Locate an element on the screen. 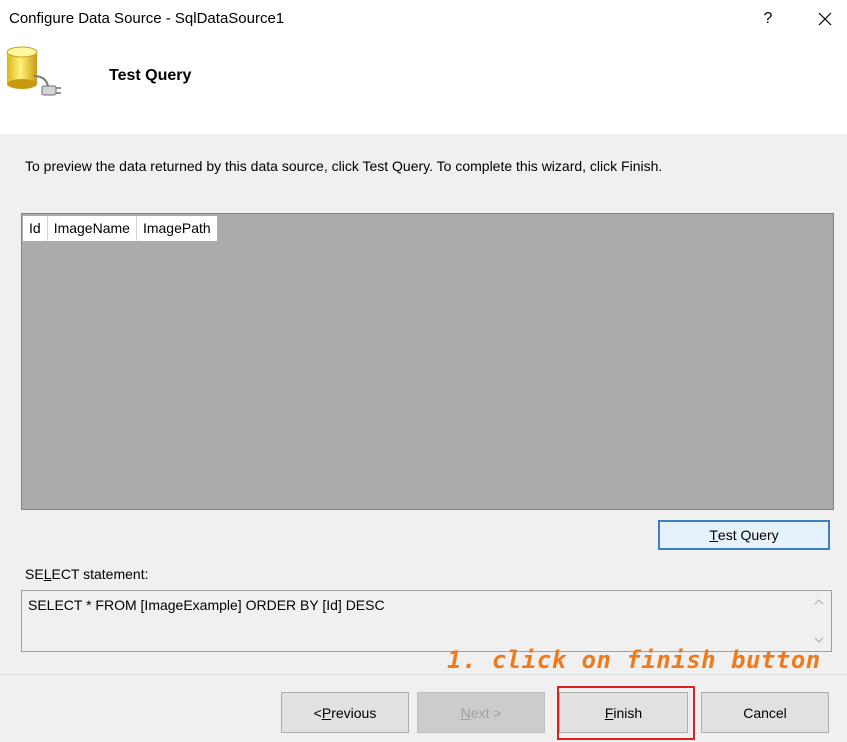 The height and width of the screenshot is (742, 847). close-button is located at coordinates (825, 19).